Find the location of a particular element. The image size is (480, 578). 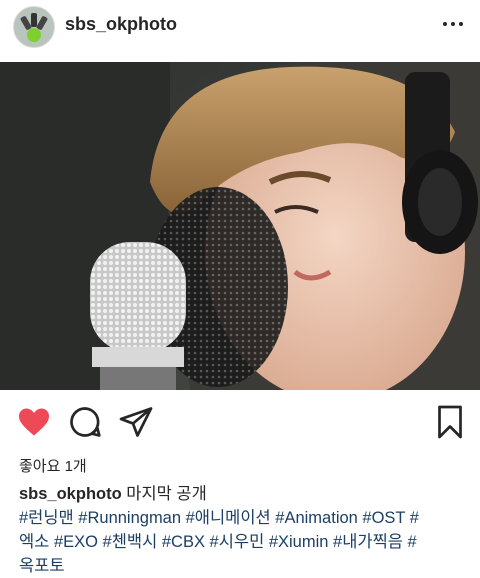

post-username: sbs_okphoto is located at coordinates (121, 24).